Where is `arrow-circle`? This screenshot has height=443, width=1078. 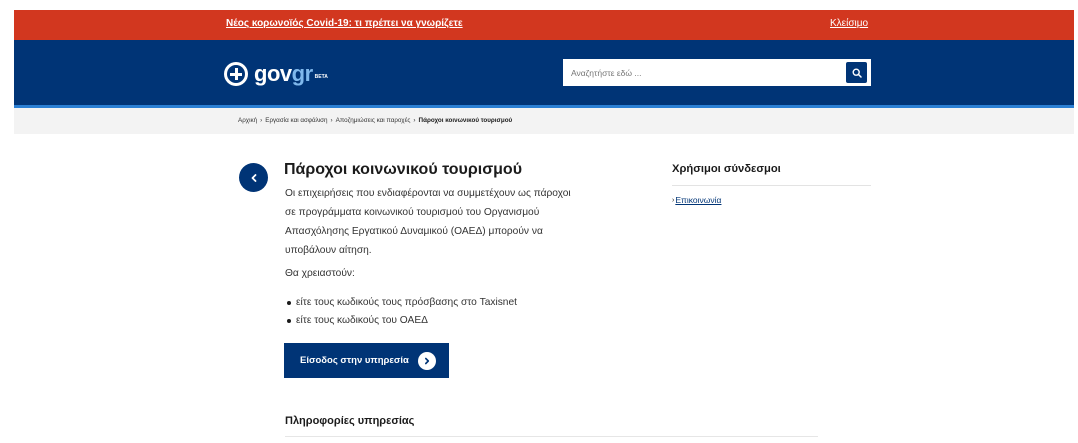
arrow-circle is located at coordinates (426, 360).